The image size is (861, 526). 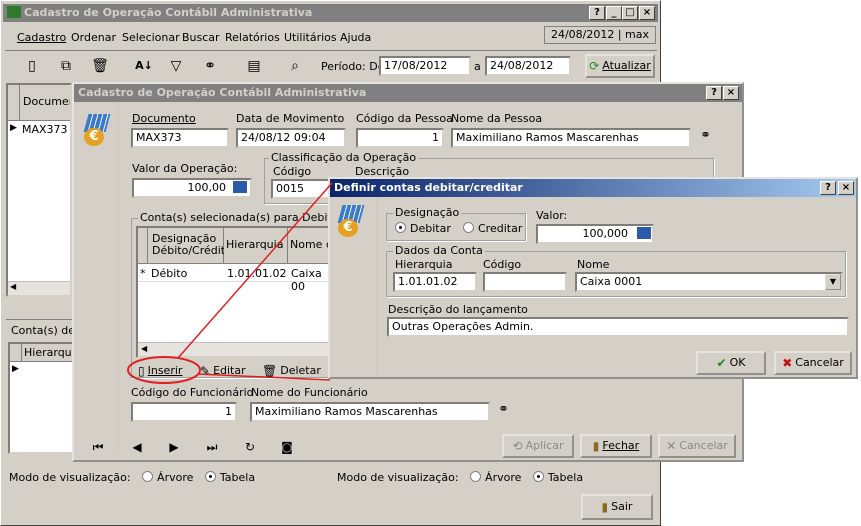 What do you see at coordinates (164, 118) in the screenshot?
I see `doc-label: Documento` at bounding box center [164, 118].